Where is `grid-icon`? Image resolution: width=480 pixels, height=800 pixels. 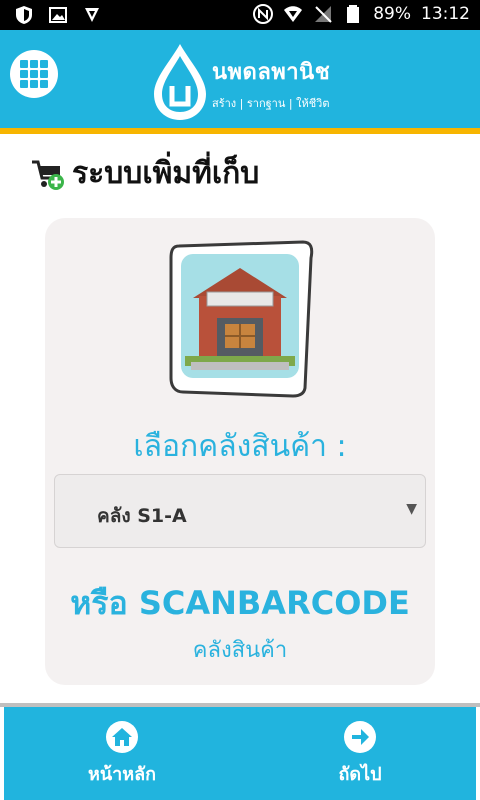 grid-icon is located at coordinates (34, 74).